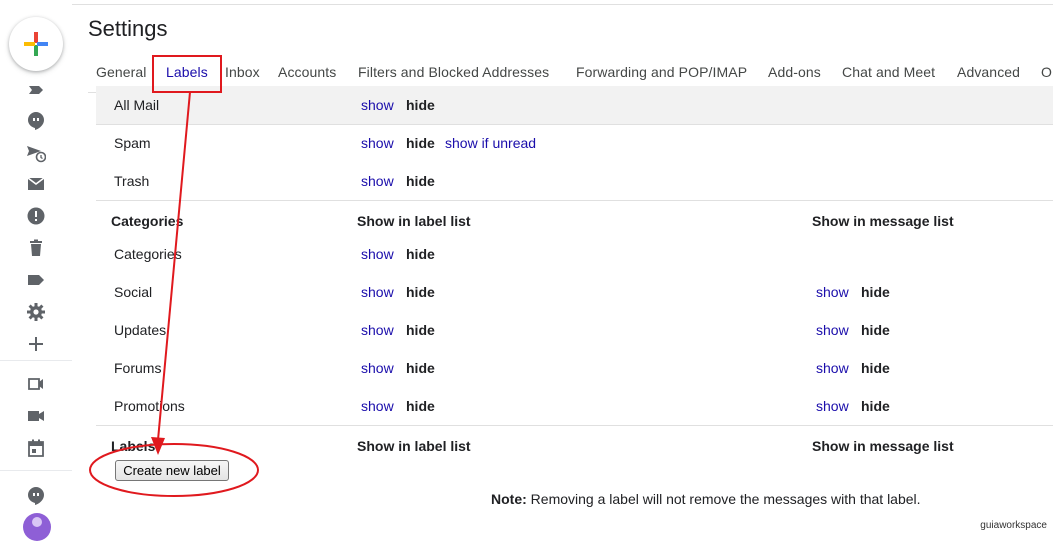  Describe the element at coordinates (36, 90) in the screenshot. I see `label-icon` at that location.